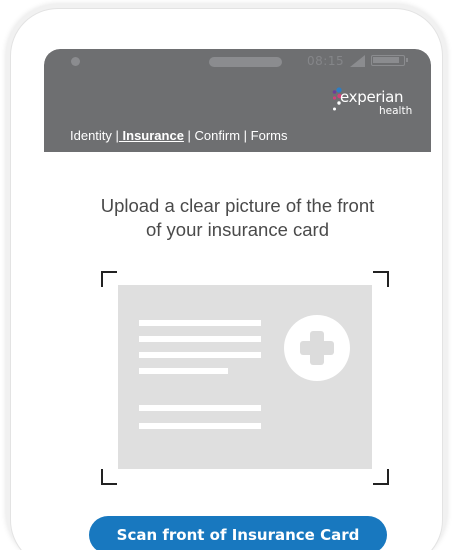 The image size is (453, 550). What do you see at coordinates (75, 61) in the screenshot?
I see `camera-icon` at bounding box center [75, 61].